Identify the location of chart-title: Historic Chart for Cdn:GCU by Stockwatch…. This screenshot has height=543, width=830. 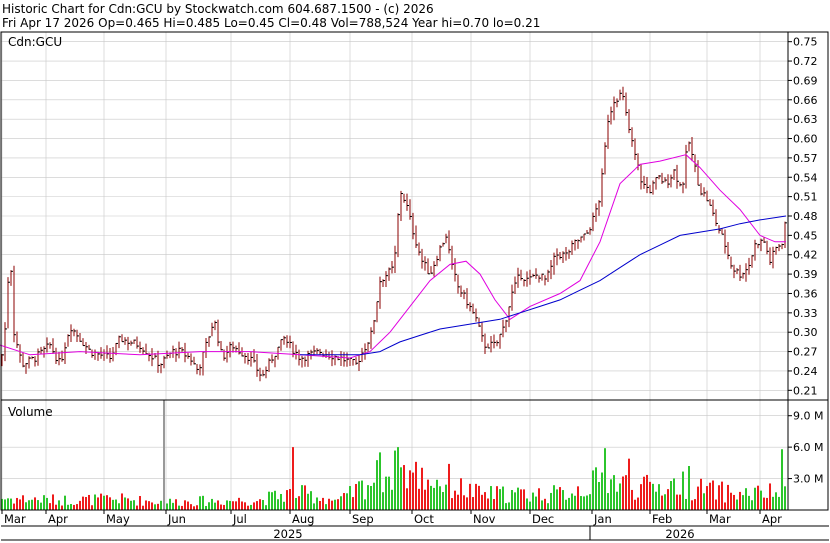
(218, 9).